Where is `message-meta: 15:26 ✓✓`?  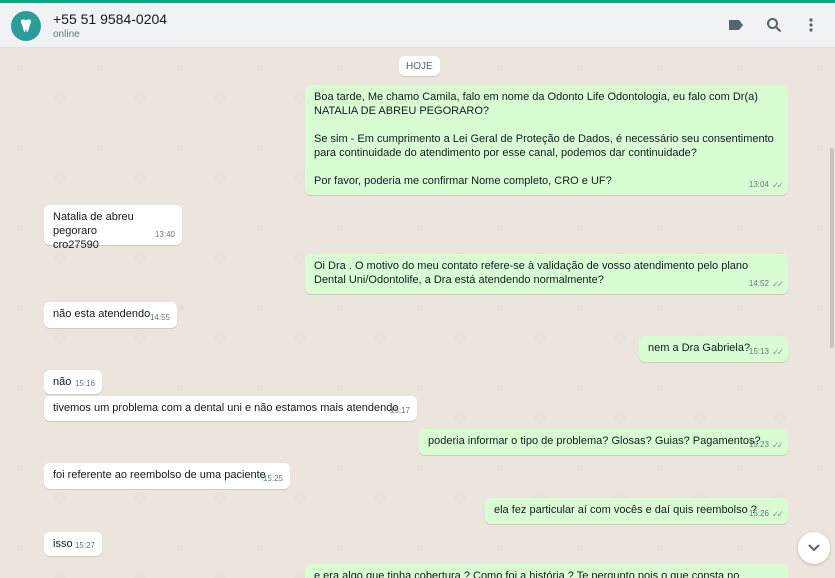 message-meta: 15:26 ✓✓ is located at coordinates (766, 514).